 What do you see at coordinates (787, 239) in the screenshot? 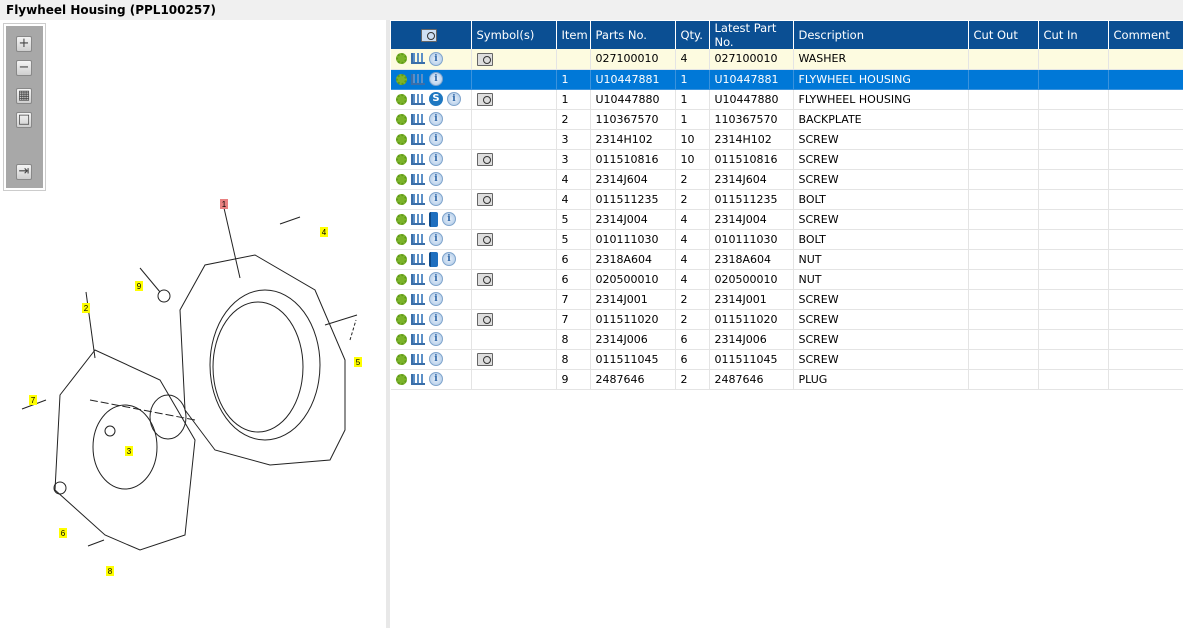
I see `table-row: i 5 010111030 4 010111030 BOLT` at bounding box center [787, 239].